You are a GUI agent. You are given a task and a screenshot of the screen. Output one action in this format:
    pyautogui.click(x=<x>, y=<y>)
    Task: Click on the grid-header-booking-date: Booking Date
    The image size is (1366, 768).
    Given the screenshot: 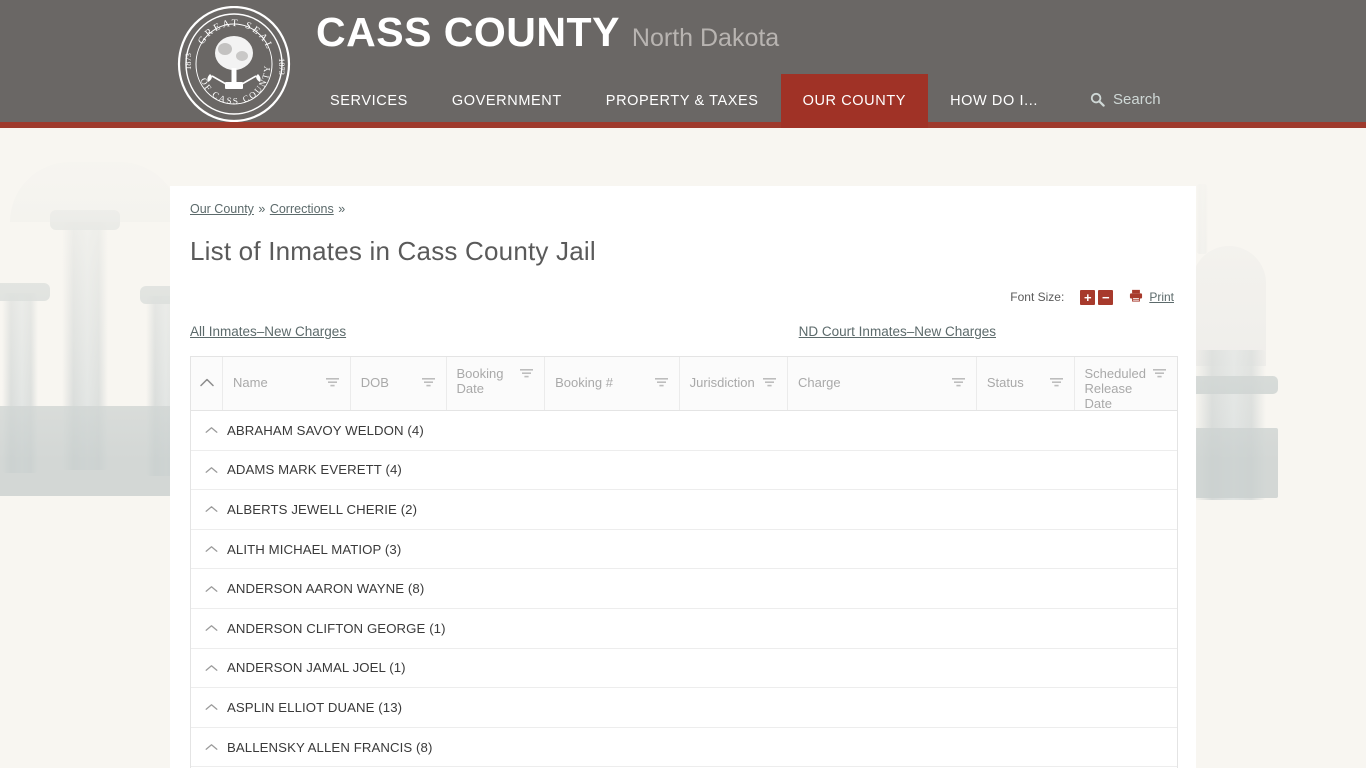 What is the action you would take?
    pyautogui.click(x=496, y=383)
    